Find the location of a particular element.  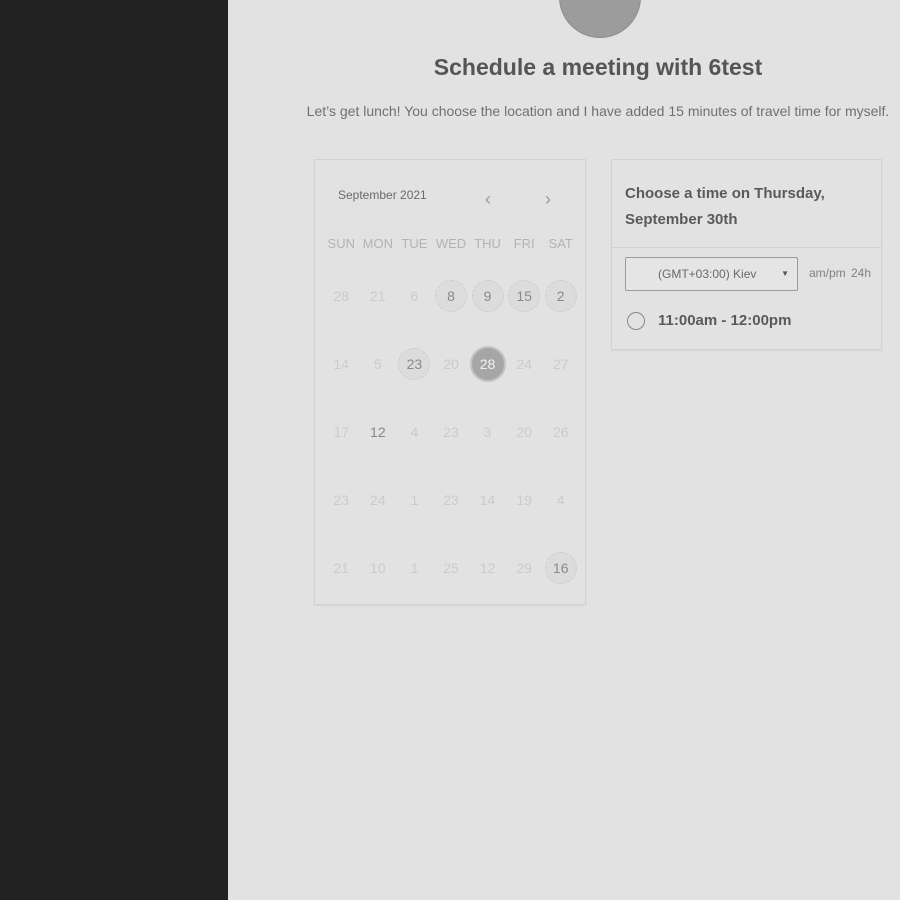

calendar-day: 16 is located at coordinates (560, 568).